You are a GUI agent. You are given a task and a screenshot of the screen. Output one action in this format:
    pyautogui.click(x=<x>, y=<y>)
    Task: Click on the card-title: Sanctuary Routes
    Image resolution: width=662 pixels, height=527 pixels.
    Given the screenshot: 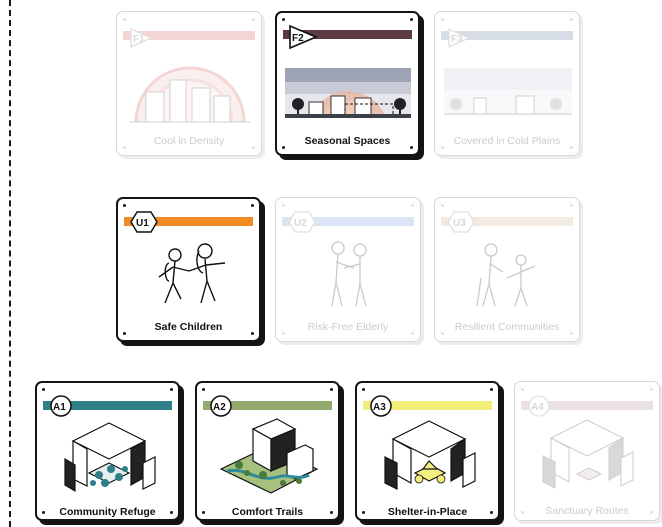 What is the action you would take?
    pyautogui.click(x=587, y=511)
    